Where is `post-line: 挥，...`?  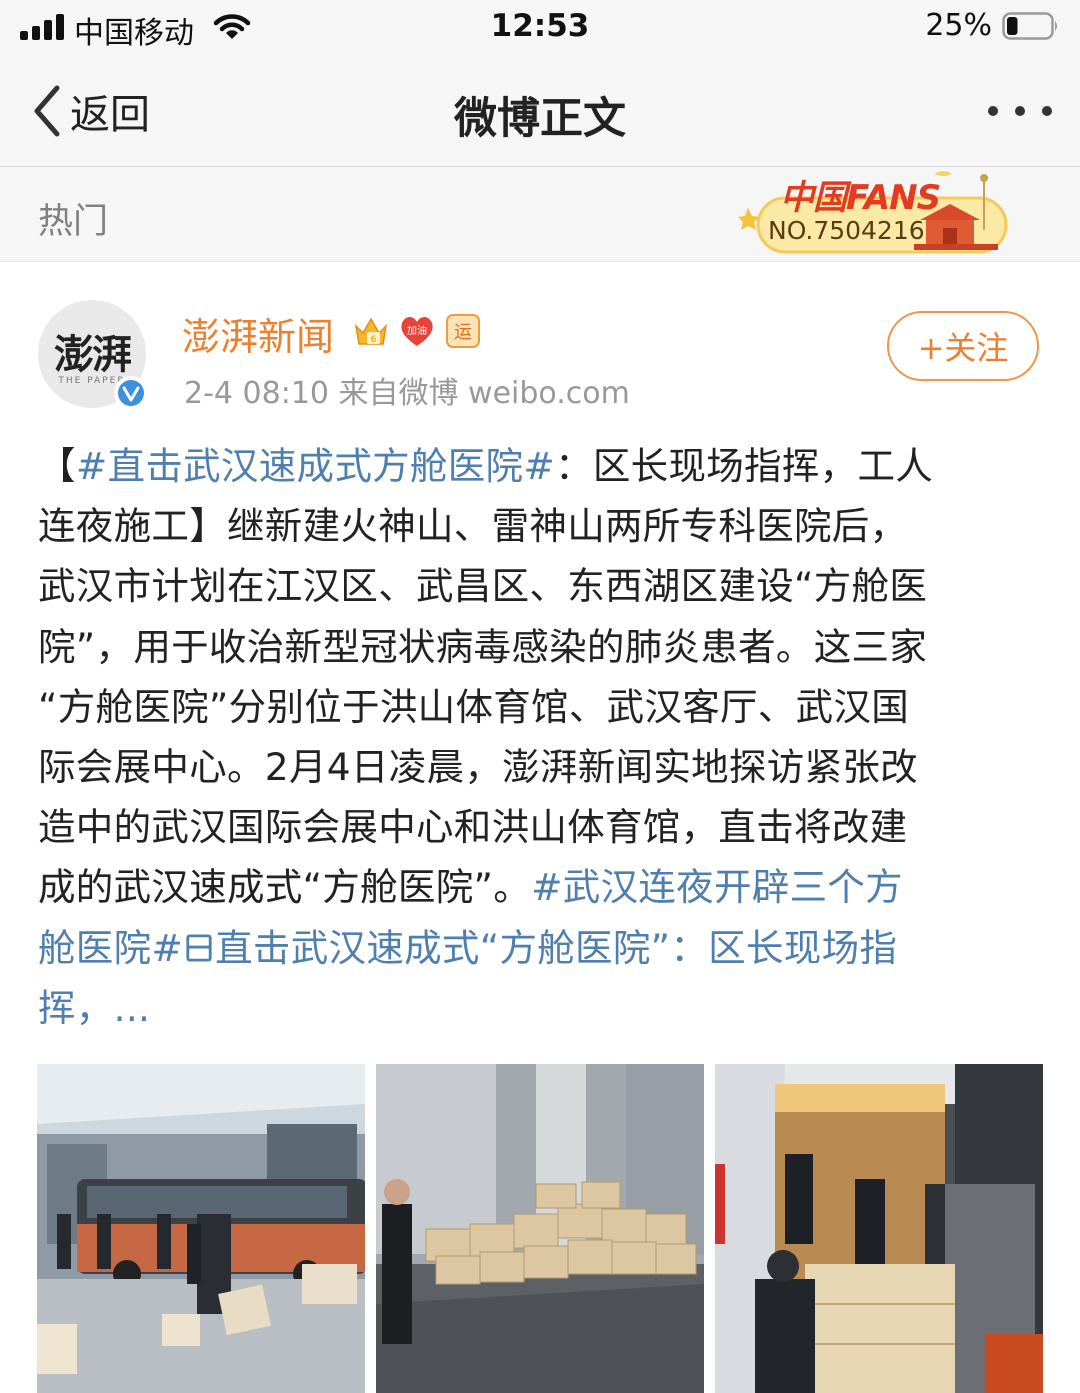
post-line: 挥，... is located at coordinates (542, 1008).